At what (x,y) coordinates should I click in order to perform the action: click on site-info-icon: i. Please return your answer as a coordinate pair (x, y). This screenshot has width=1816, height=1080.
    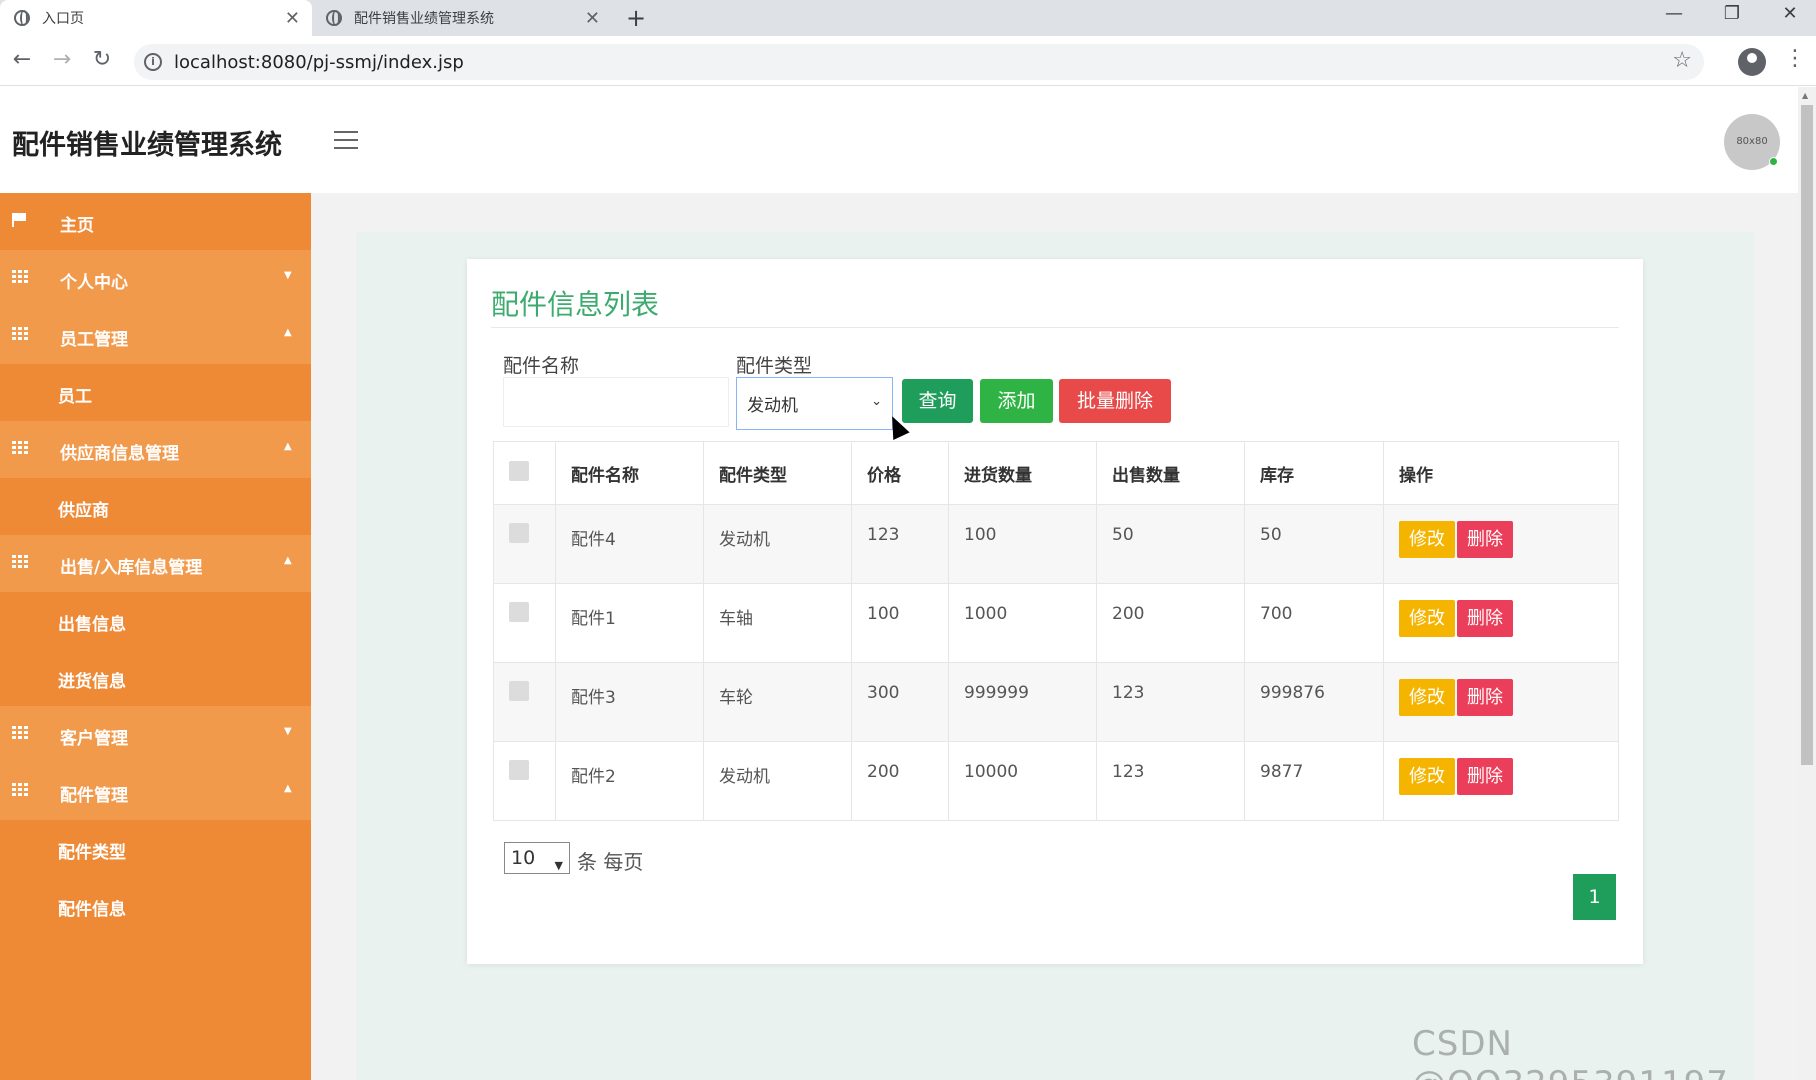
    Looking at the image, I should click on (153, 62).